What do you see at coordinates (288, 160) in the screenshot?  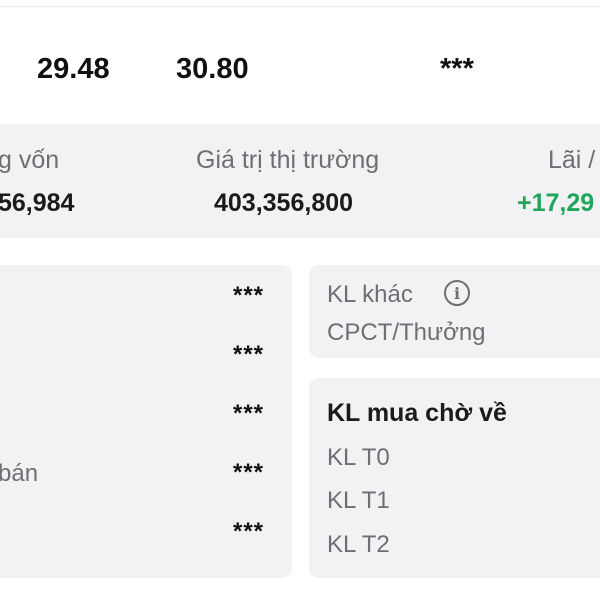 I see `market-value-label: Giá trị thị trường` at bounding box center [288, 160].